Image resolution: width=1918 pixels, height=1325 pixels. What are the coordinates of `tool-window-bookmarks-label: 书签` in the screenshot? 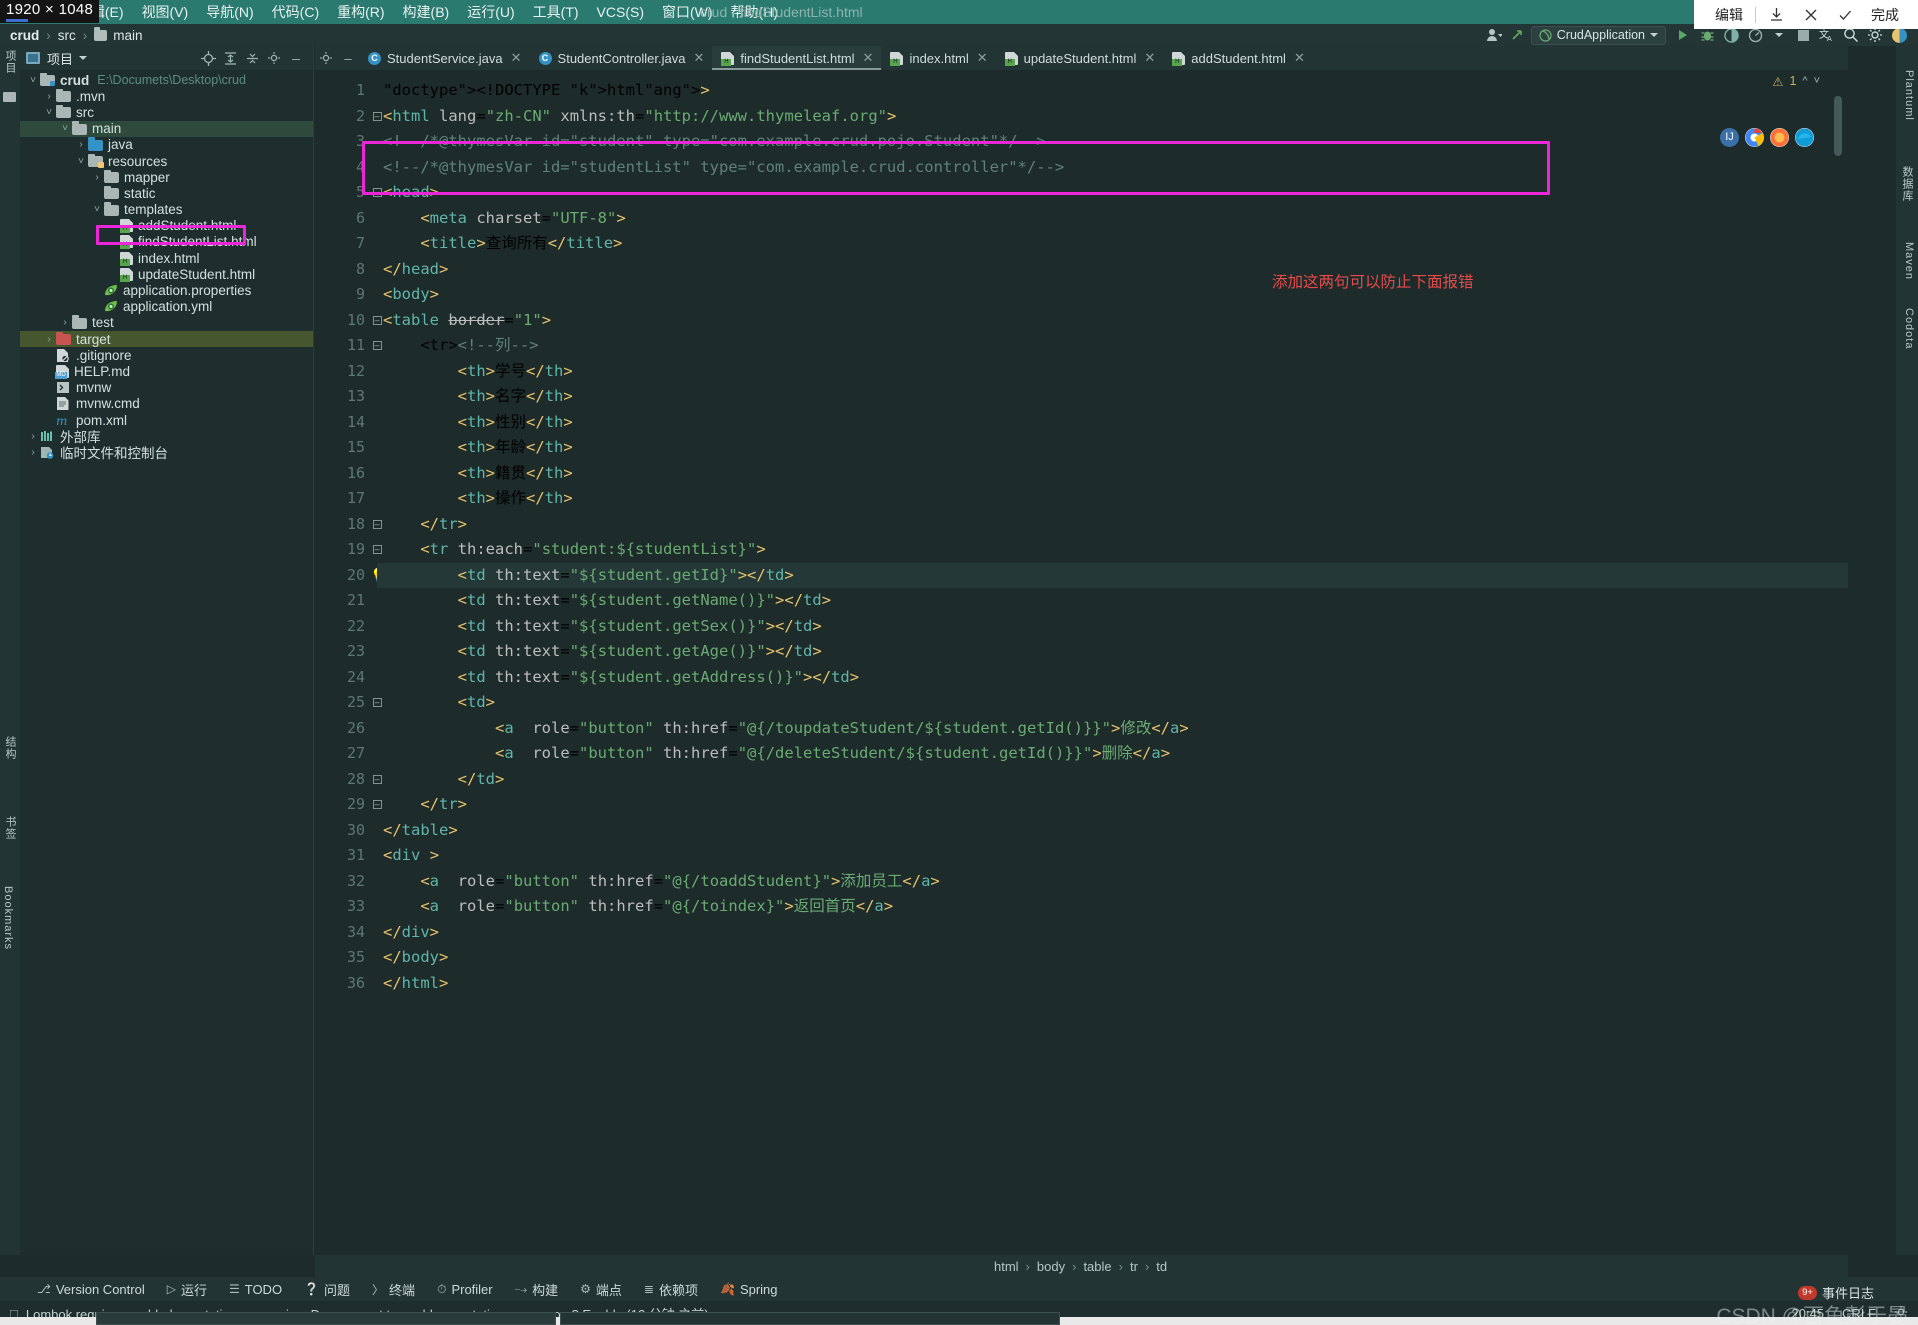 It's located at (10, 828).